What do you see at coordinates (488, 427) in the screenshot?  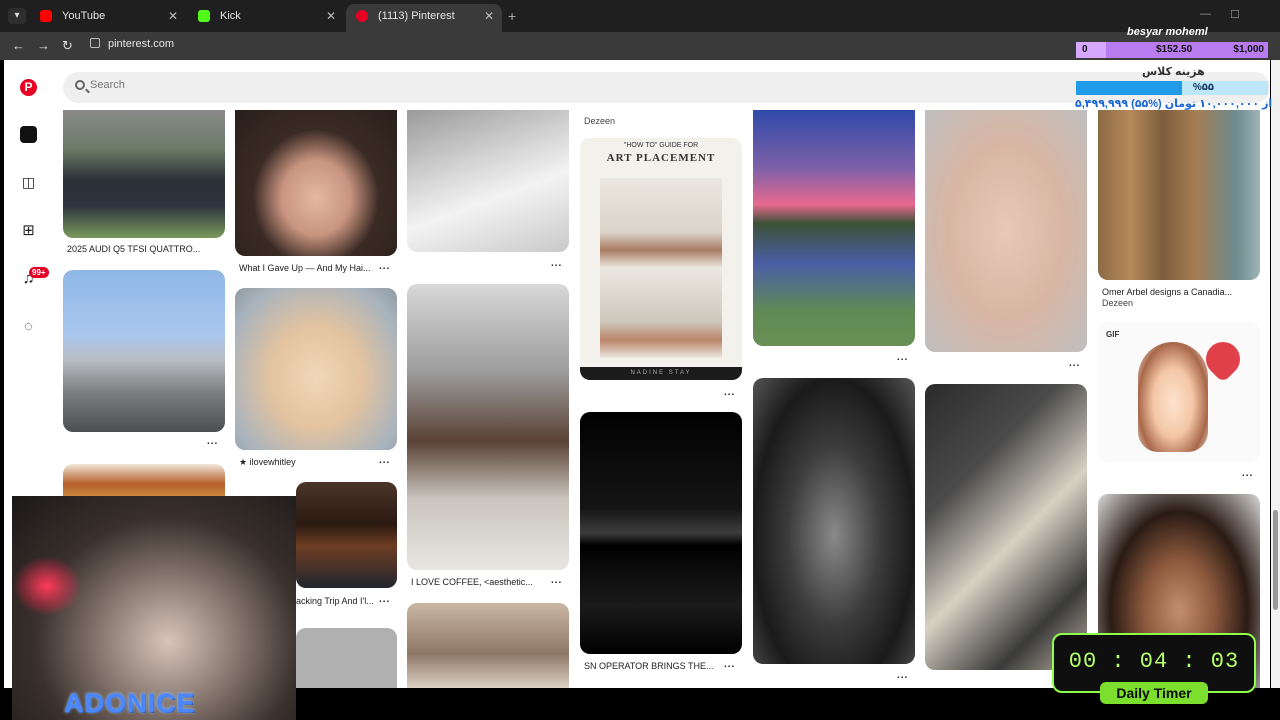 I see `pin-coffee-image` at bounding box center [488, 427].